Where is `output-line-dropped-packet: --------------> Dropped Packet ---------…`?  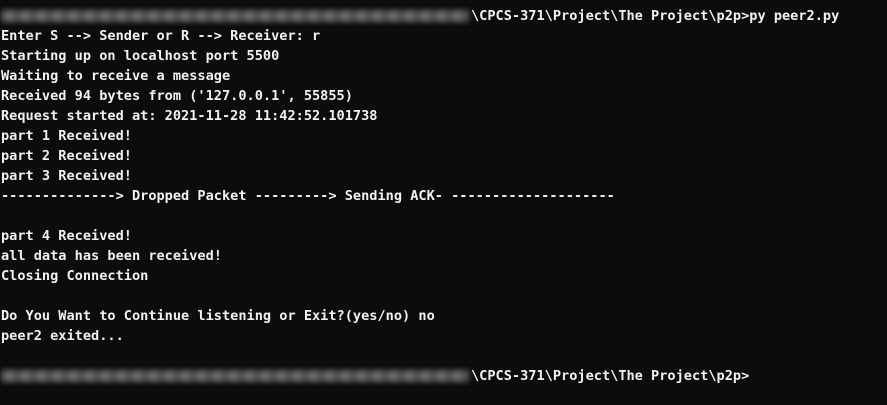 output-line-dropped-packet: --------------> Dropped Packet ---------… is located at coordinates (308, 196).